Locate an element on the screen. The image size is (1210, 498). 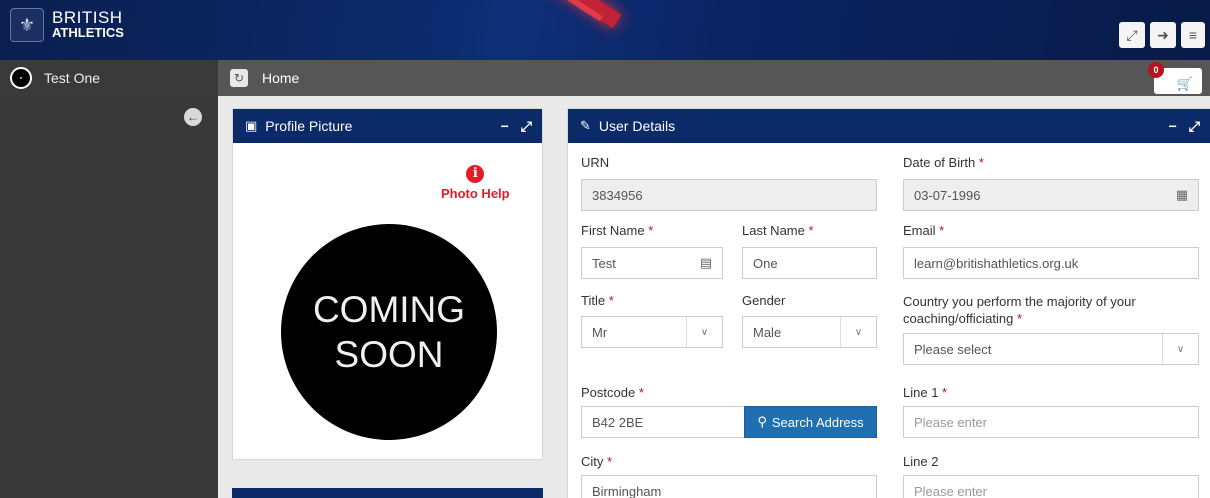
refresh-icon: ↻ is located at coordinates (239, 78).